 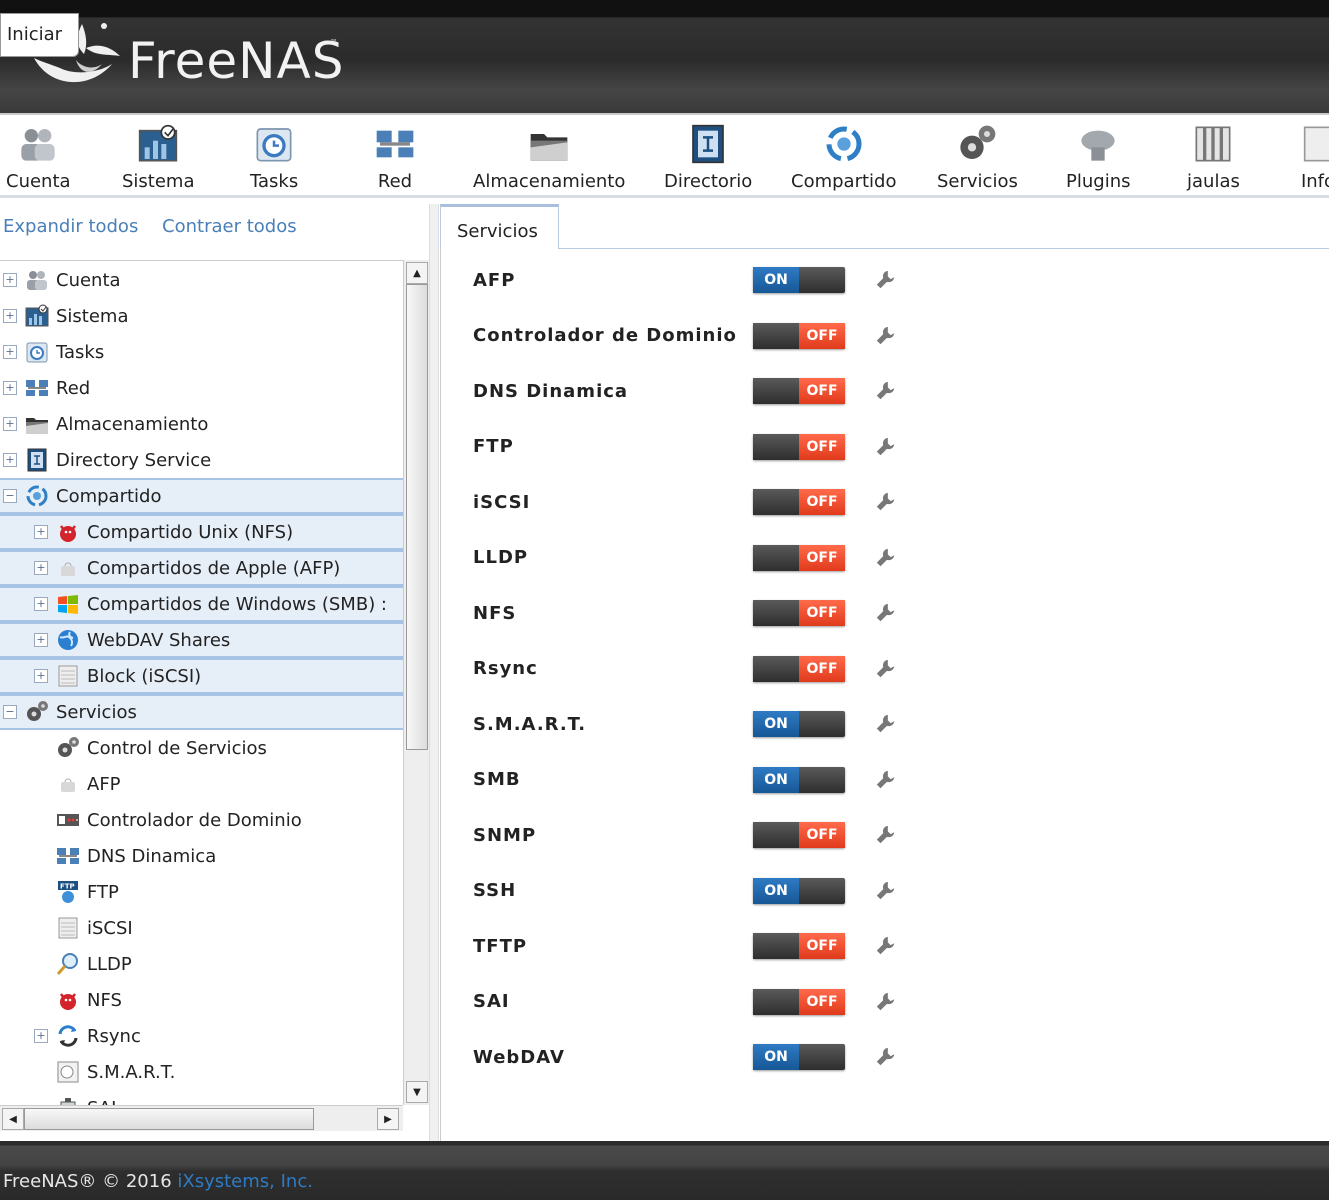 What do you see at coordinates (70, 226) in the screenshot?
I see `expand-all-link: Expandir todos` at bounding box center [70, 226].